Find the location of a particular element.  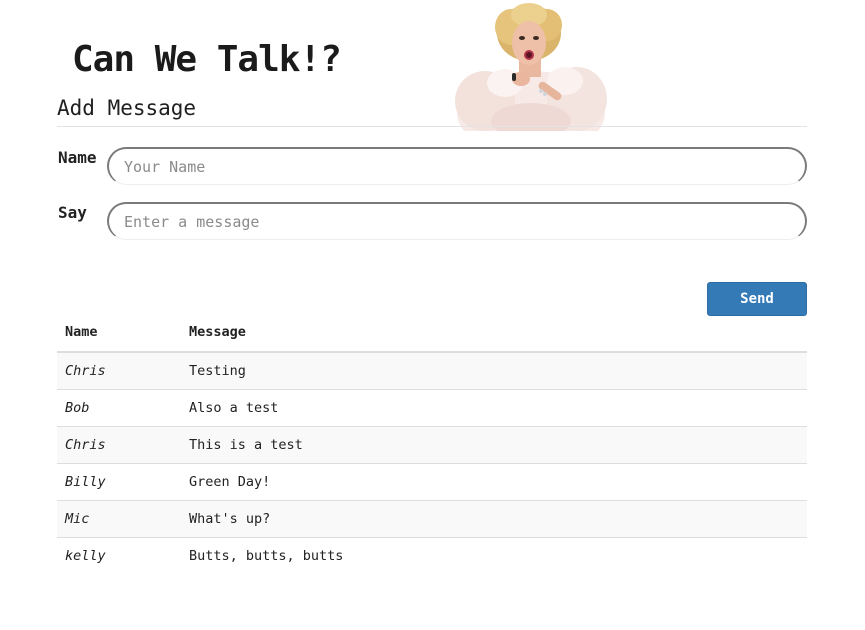

say-label: Say is located at coordinates (72, 212).